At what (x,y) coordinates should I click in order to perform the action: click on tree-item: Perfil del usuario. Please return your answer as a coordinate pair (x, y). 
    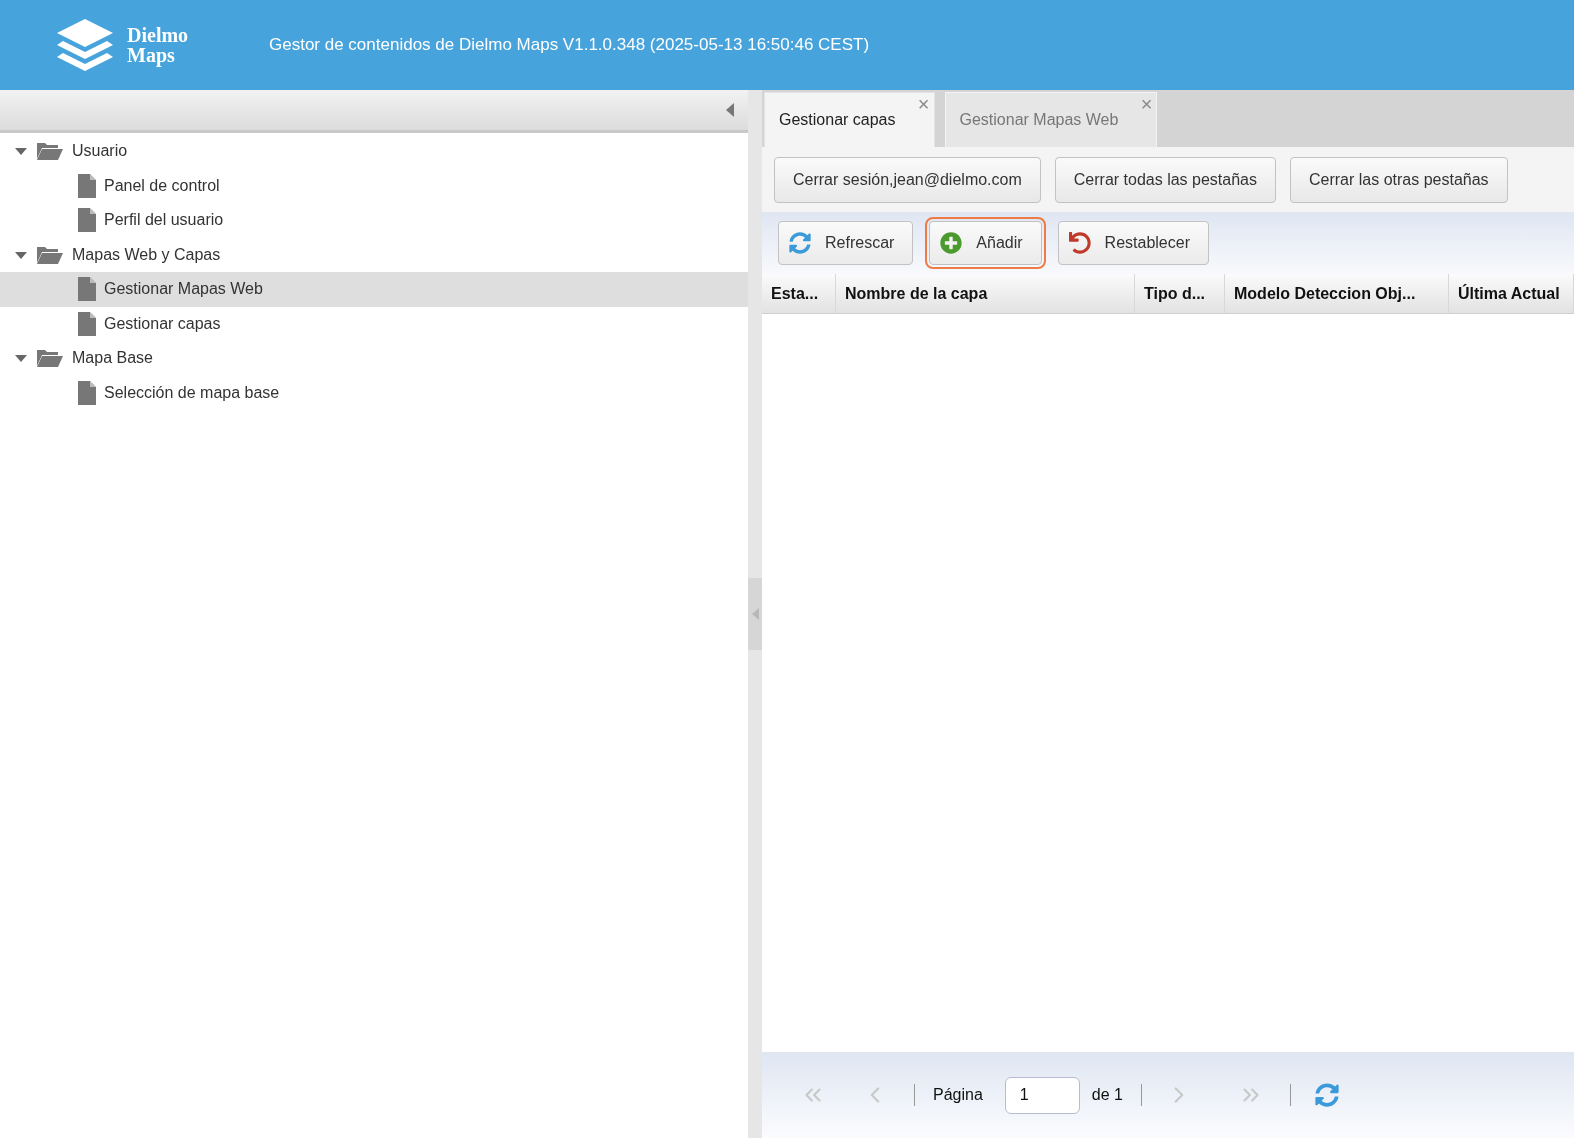
    Looking at the image, I should click on (374, 220).